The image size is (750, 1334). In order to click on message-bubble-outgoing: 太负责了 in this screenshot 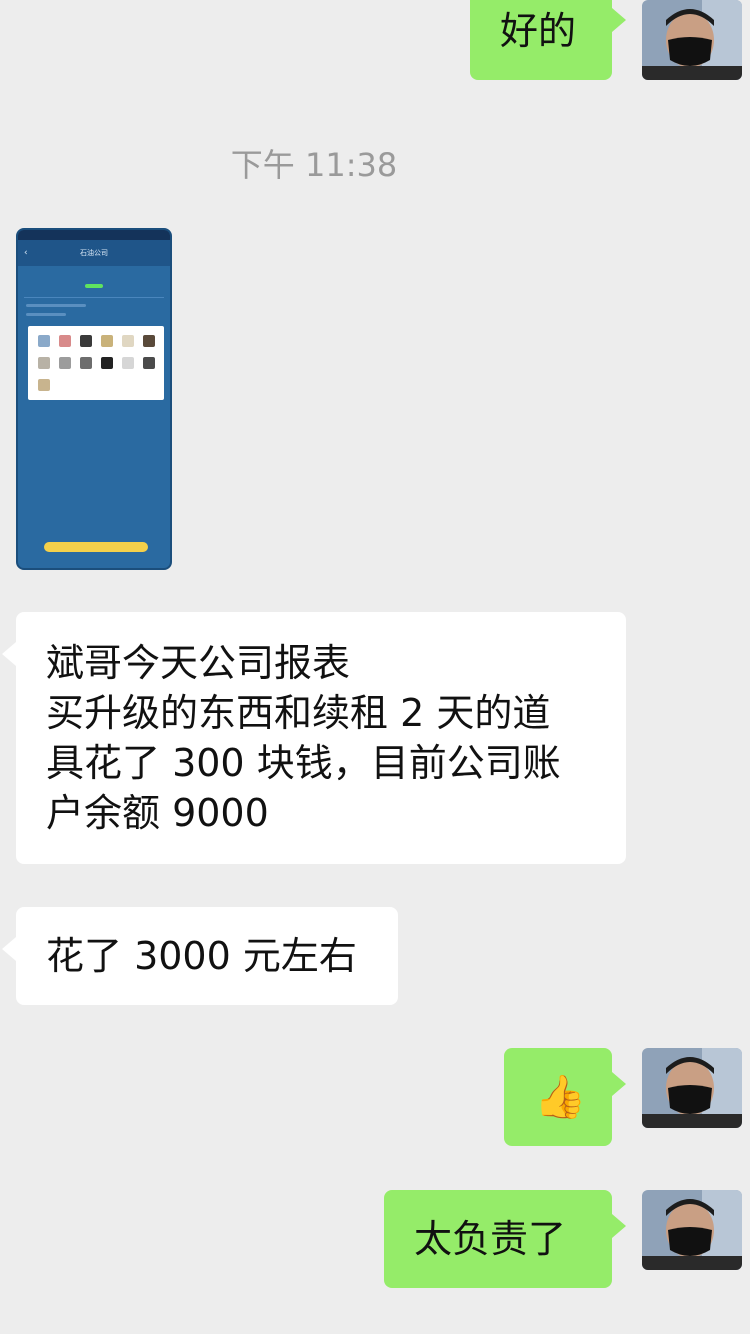, I will do `click(505, 1239)`.